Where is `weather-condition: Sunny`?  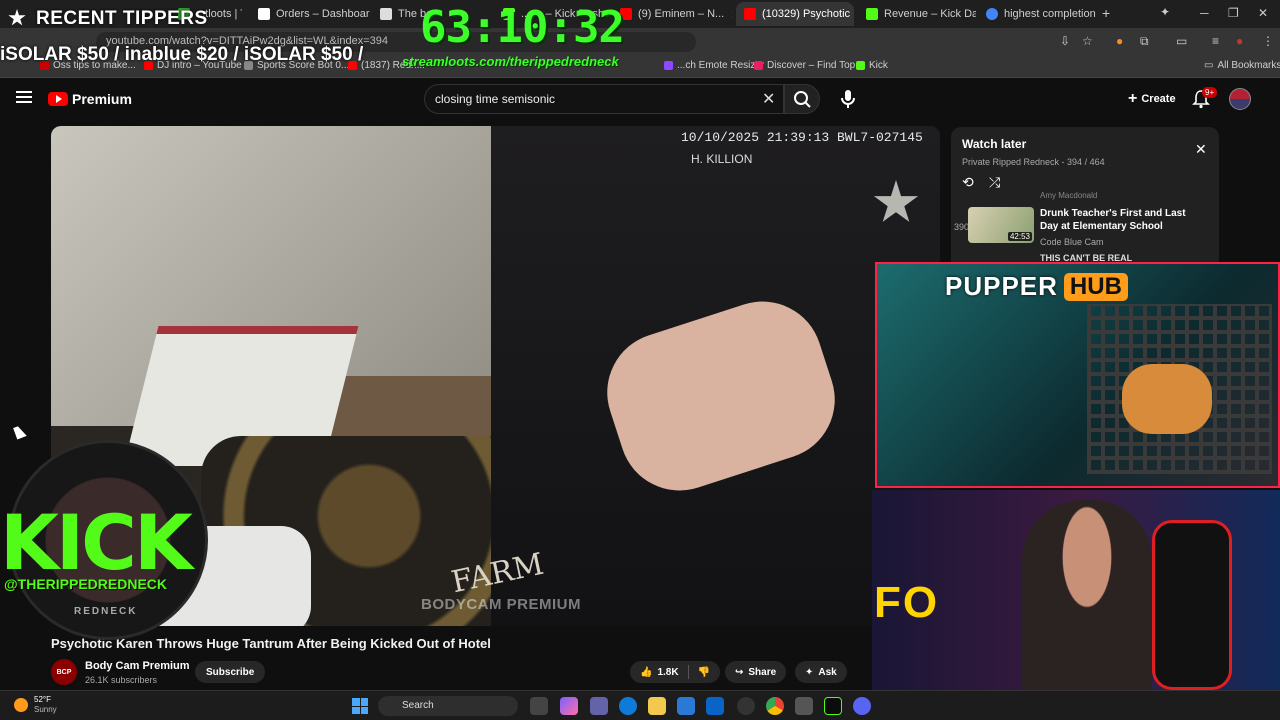
weather-condition: Sunny is located at coordinates (45, 709).